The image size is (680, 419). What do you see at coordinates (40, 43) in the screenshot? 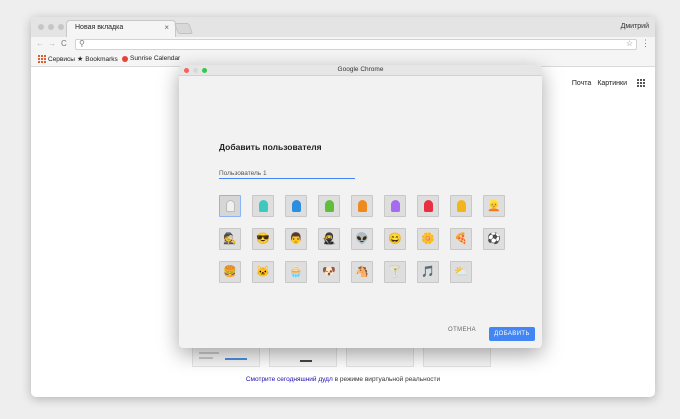
I see `back-icon: ←` at bounding box center [40, 43].